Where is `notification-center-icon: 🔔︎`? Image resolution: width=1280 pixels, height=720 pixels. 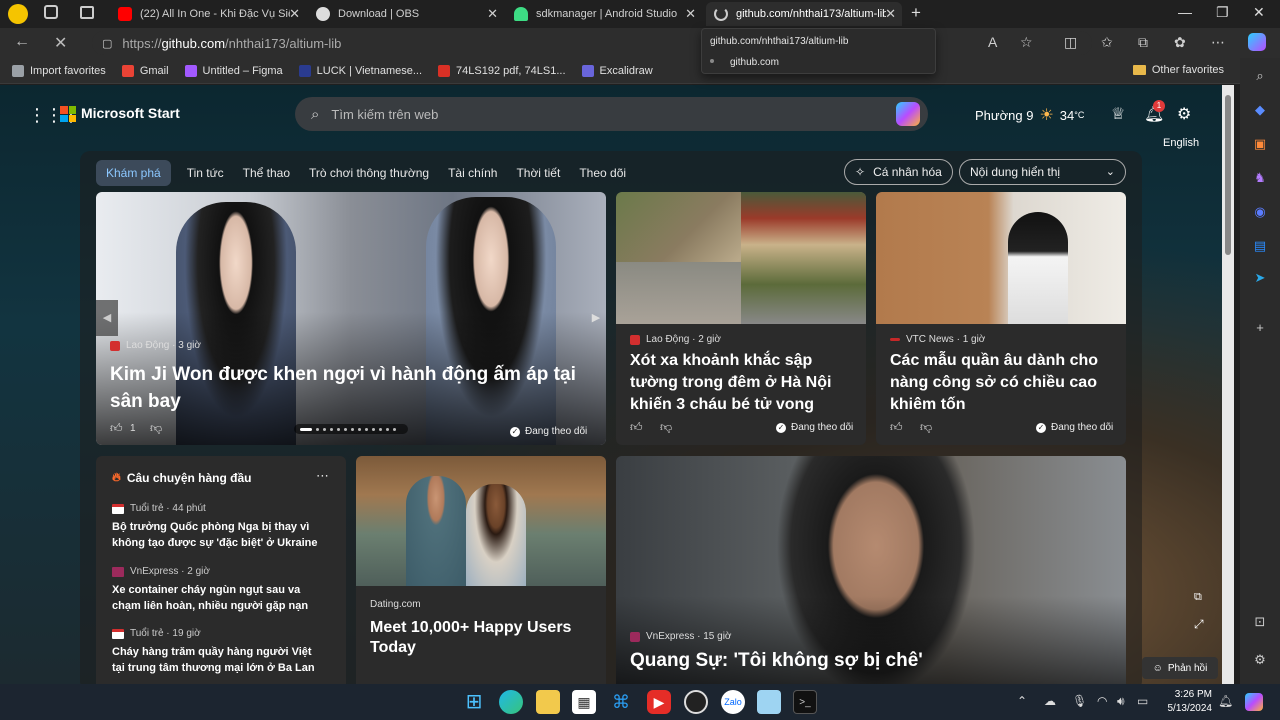 notification-center-icon: 🔔︎ is located at coordinates (1225, 701).